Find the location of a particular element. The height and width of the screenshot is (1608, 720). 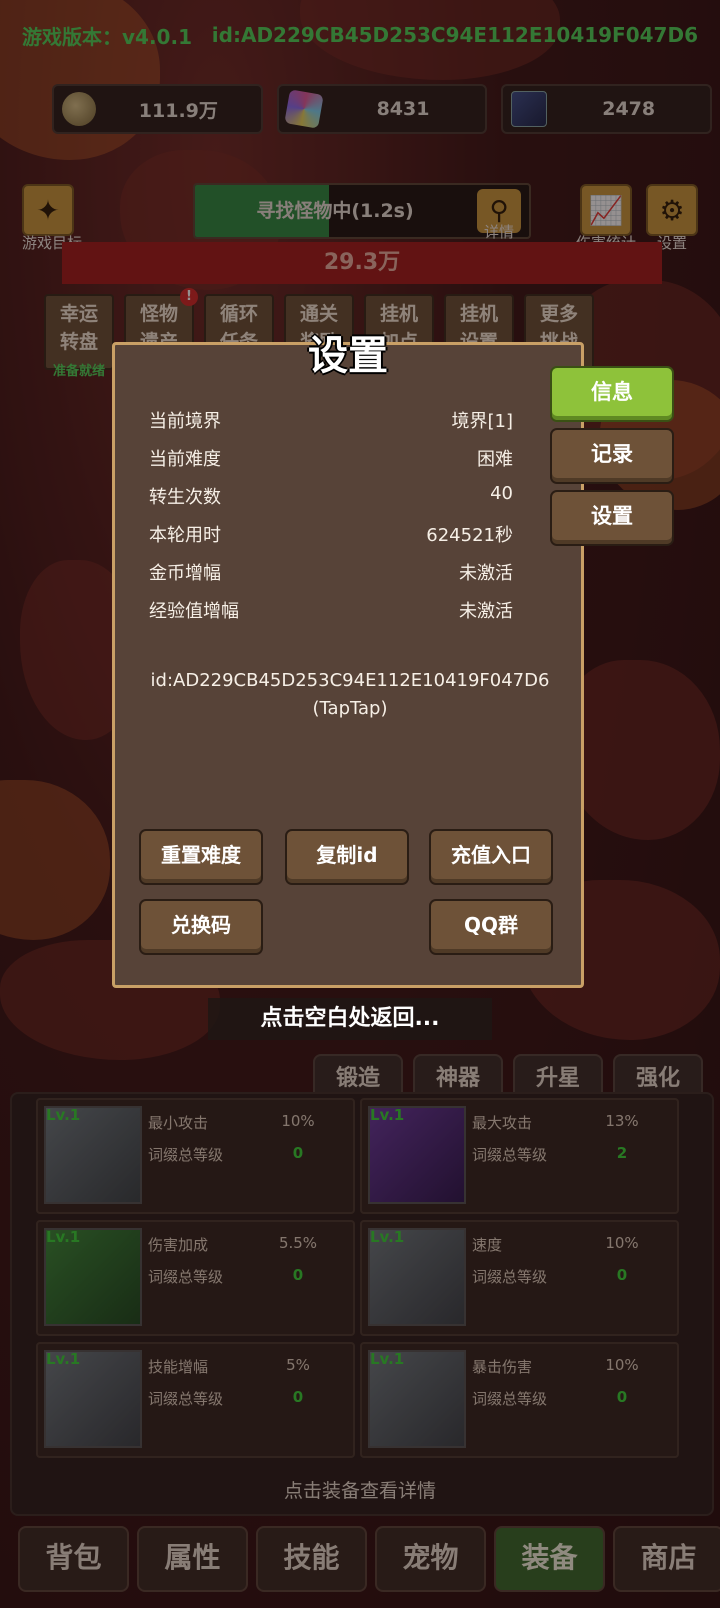

info-row: 当前境界 境界[1] is located at coordinates (331, 421).